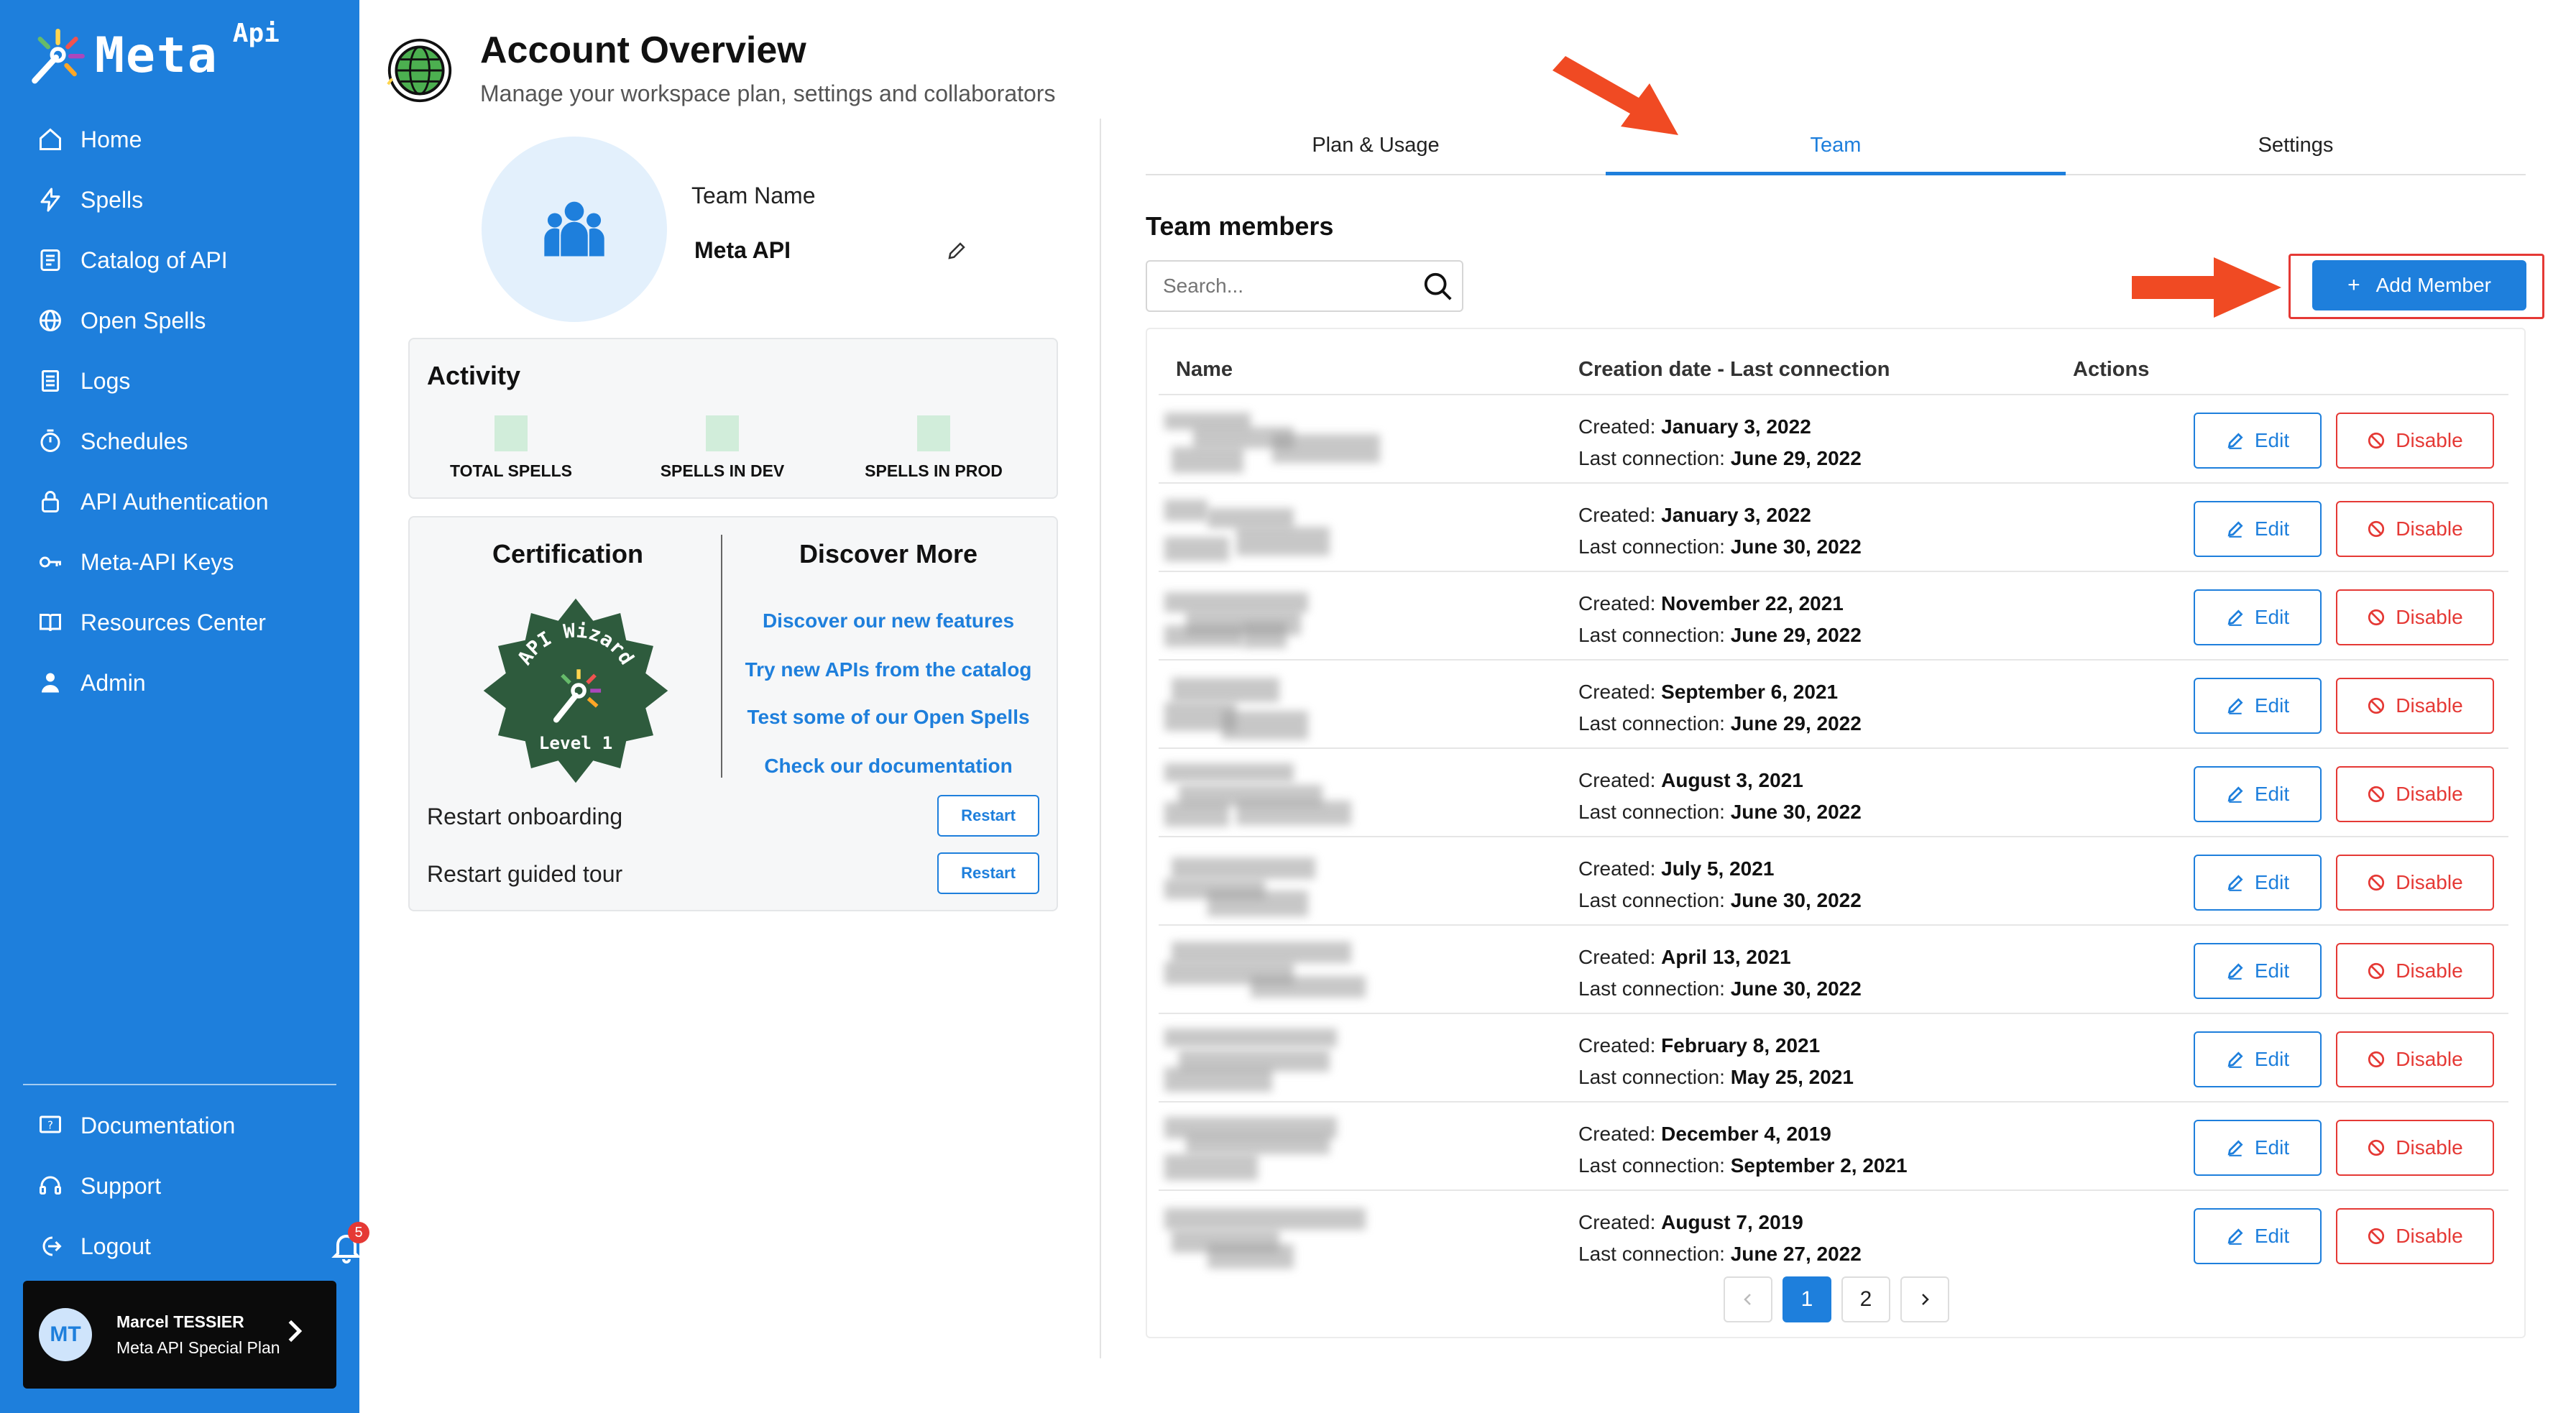 The width and height of the screenshot is (2576, 1413). What do you see at coordinates (152, 501) in the screenshot?
I see `sidebar-item-api-authentication: API Authentication` at bounding box center [152, 501].